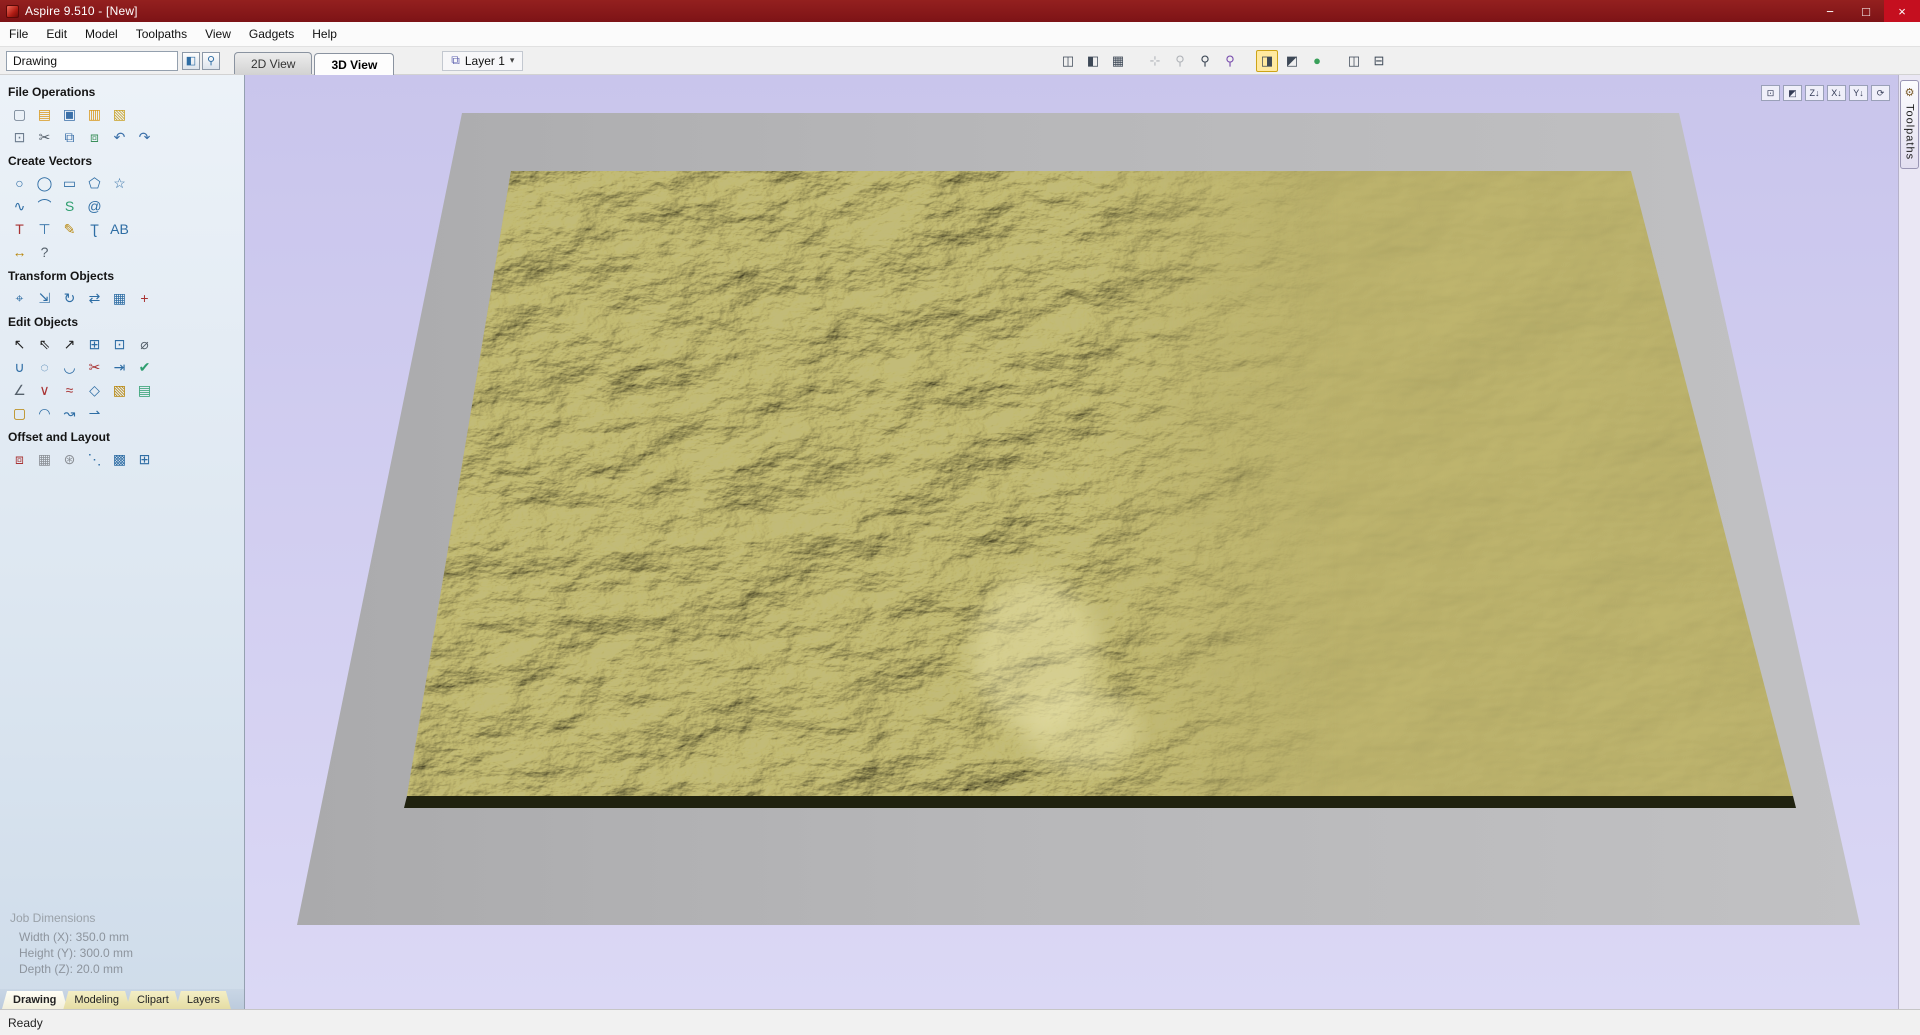 This screenshot has width=1920, height=1035. Describe the element at coordinates (44, 459) in the screenshot. I see `array-copy-icon: ▦` at that location.